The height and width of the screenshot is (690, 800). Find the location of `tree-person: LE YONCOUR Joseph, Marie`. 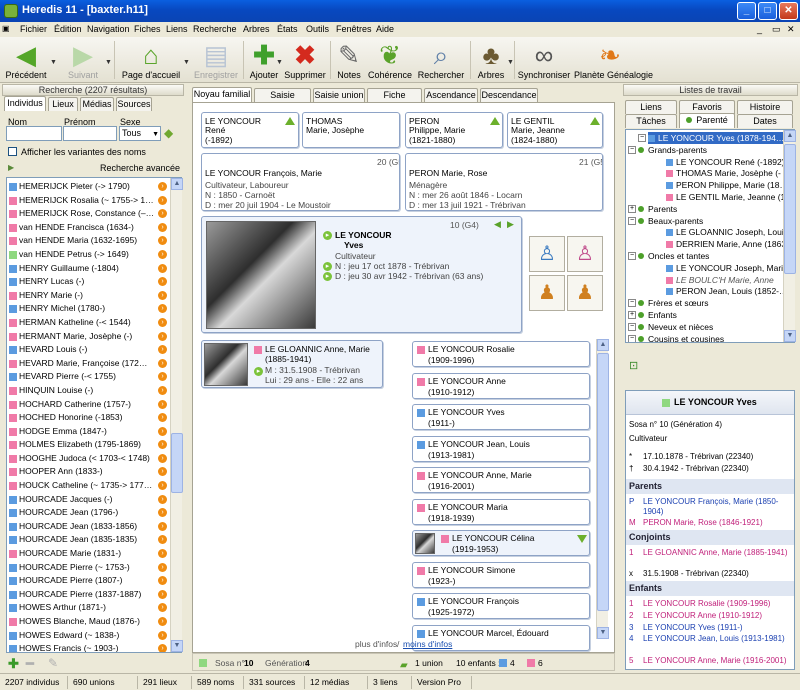

tree-person: LE YONCOUR Joseph, Marie is located at coordinates (727, 268).